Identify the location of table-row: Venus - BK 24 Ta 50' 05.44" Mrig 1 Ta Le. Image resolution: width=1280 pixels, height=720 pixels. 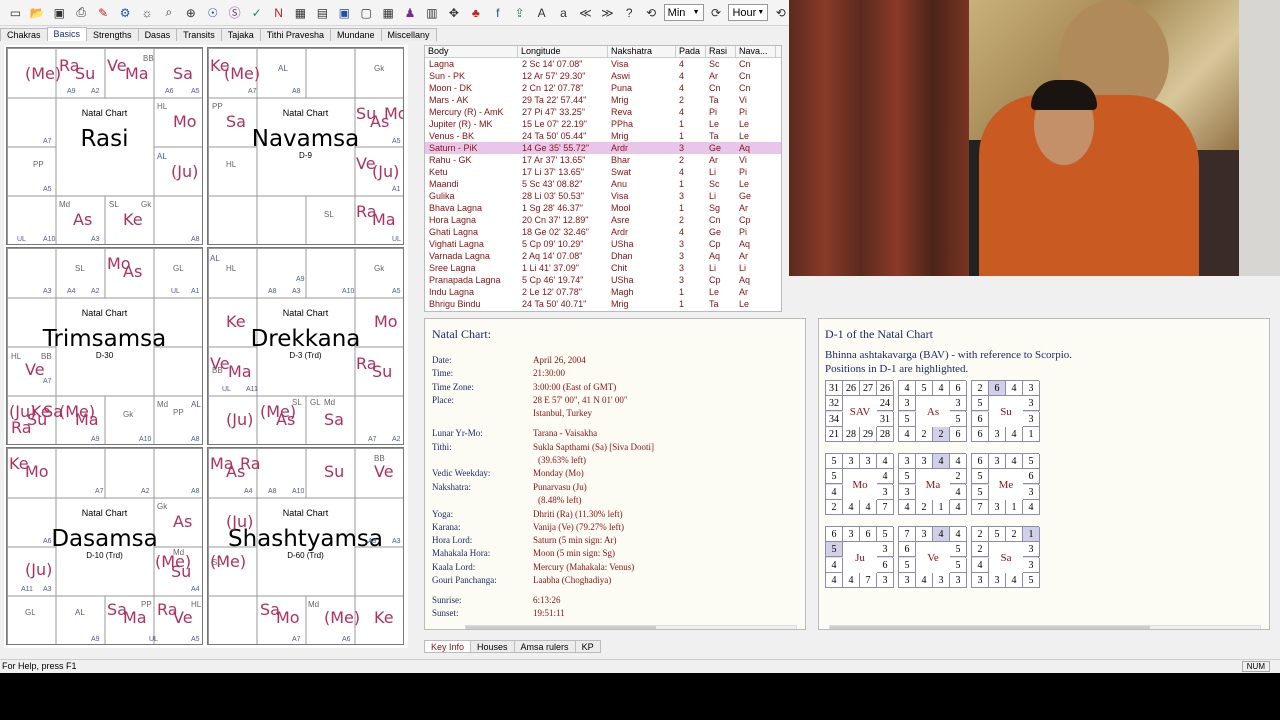
(603, 136).